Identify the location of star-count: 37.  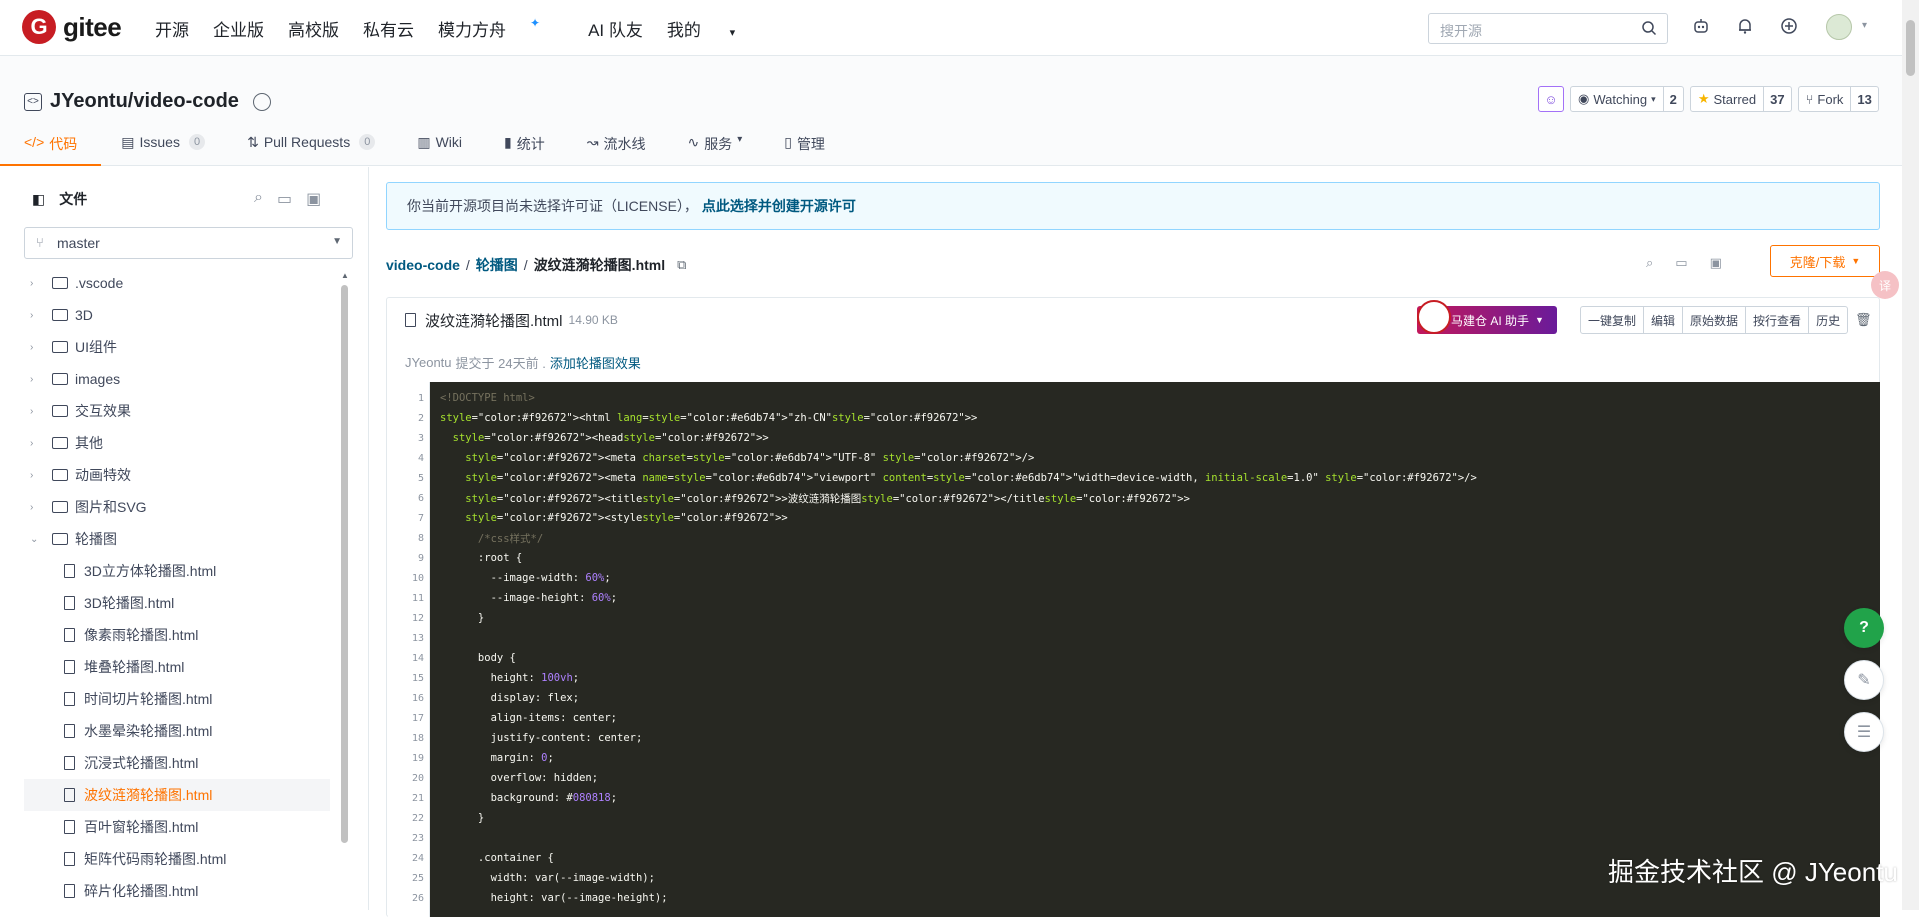
(1776, 99).